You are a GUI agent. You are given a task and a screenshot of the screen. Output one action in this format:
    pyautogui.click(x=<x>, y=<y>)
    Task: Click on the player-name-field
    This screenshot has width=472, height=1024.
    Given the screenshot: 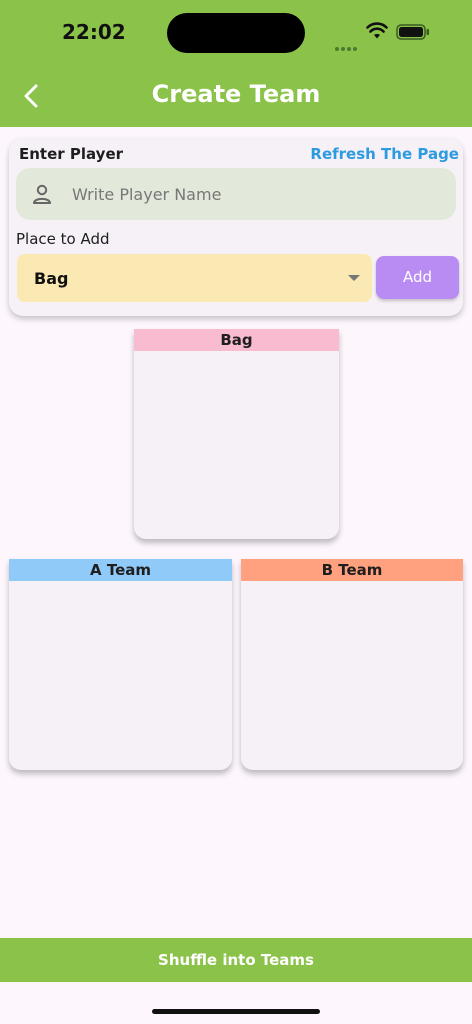 What is the action you would take?
    pyautogui.click(x=236, y=194)
    